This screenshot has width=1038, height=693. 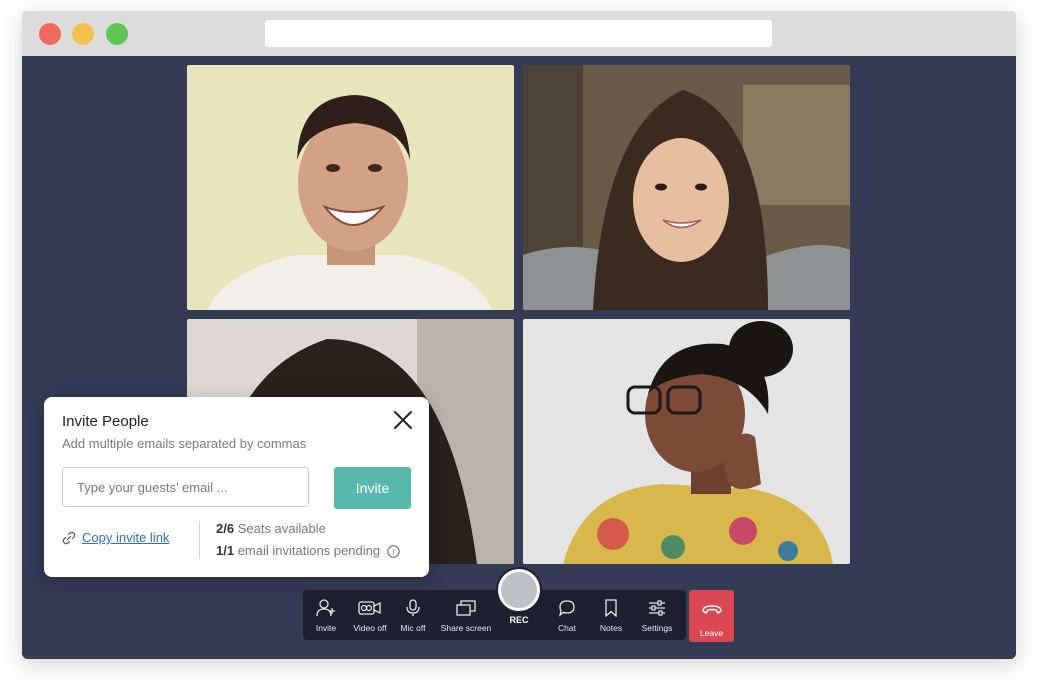 I want to click on minimize-window-button, so click(x=83, y=34).